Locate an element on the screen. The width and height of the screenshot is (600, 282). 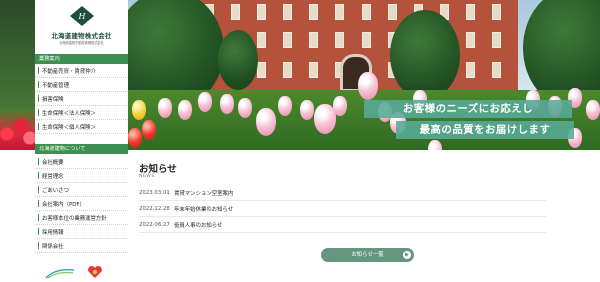
sidebar-item-affiliates: 関係会社 is located at coordinates (81, 246).